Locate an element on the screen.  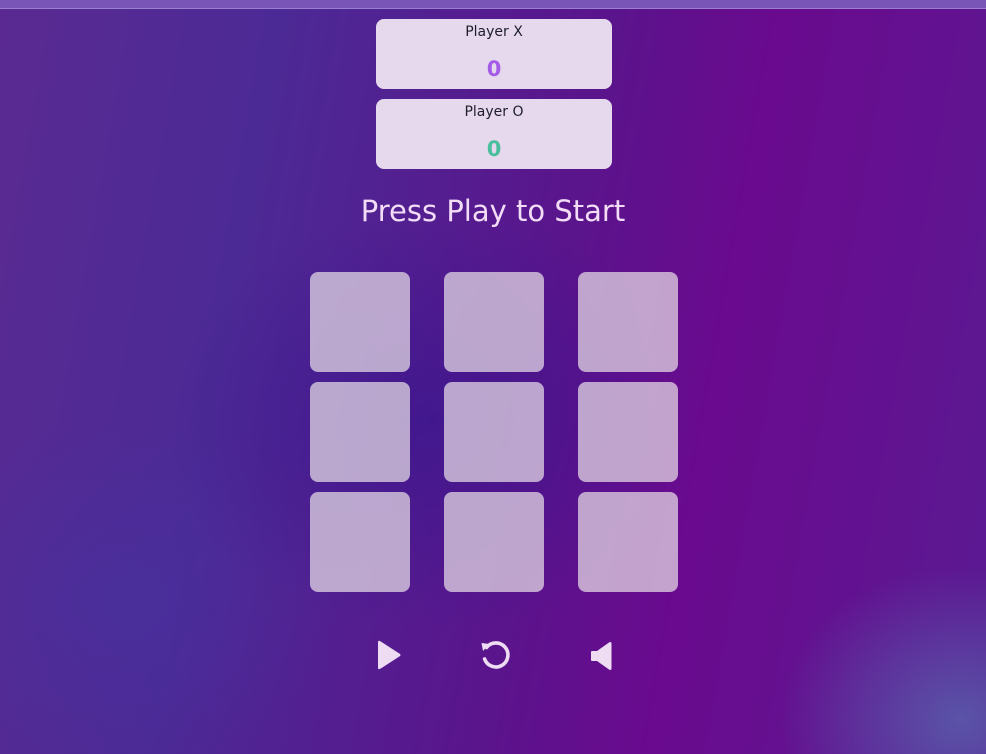
game-status-message: Press Play to Start is located at coordinates (493, 211).